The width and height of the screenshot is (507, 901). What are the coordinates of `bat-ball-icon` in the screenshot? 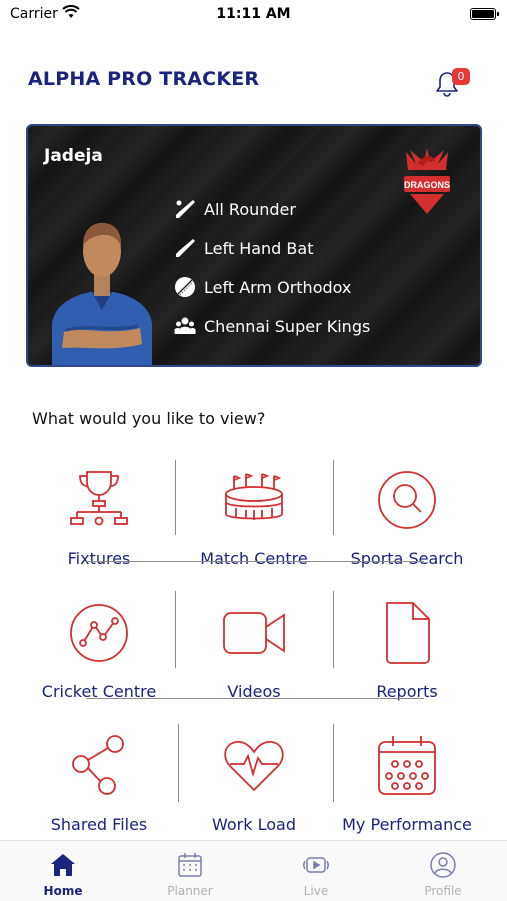 It's located at (185, 209).